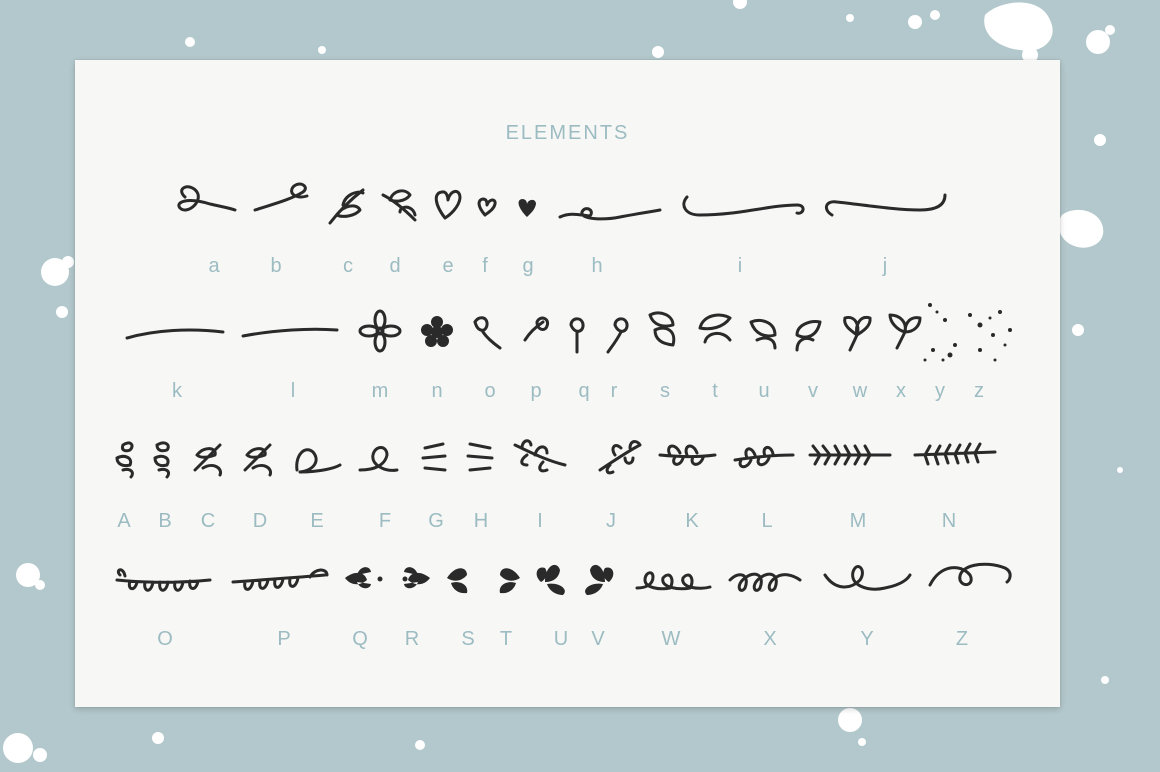 Image resolution: width=1160 pixels, height=772 pixels. What do you see at coordinates (284, 639) in the screenshot?
I see `glyph-label: P` at bounding box center [284, 639].